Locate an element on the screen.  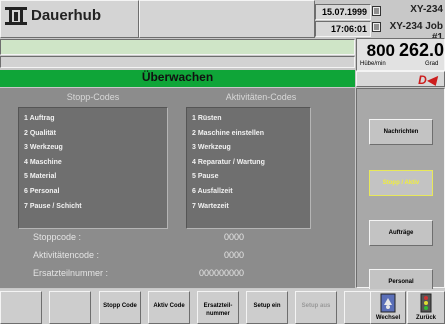
aktiv-code-button: Aktiv Code is located at coordinates (169, 307).